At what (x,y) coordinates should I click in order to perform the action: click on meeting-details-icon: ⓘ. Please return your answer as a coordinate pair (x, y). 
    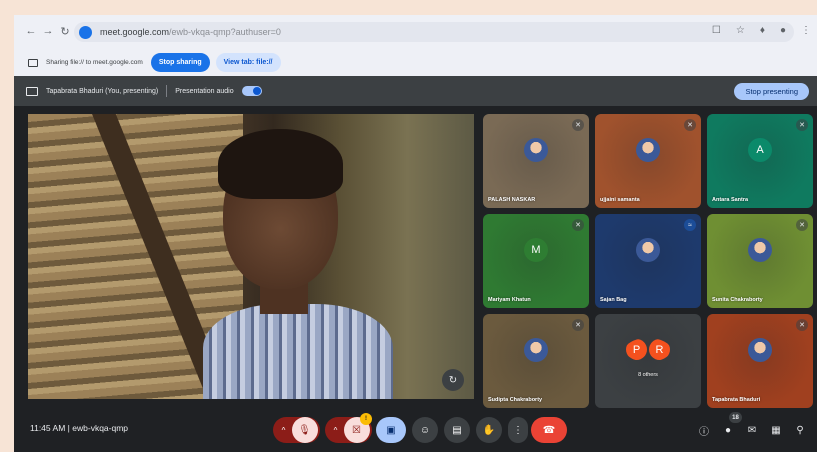
    Looking at the image, I should click on (704, 430).